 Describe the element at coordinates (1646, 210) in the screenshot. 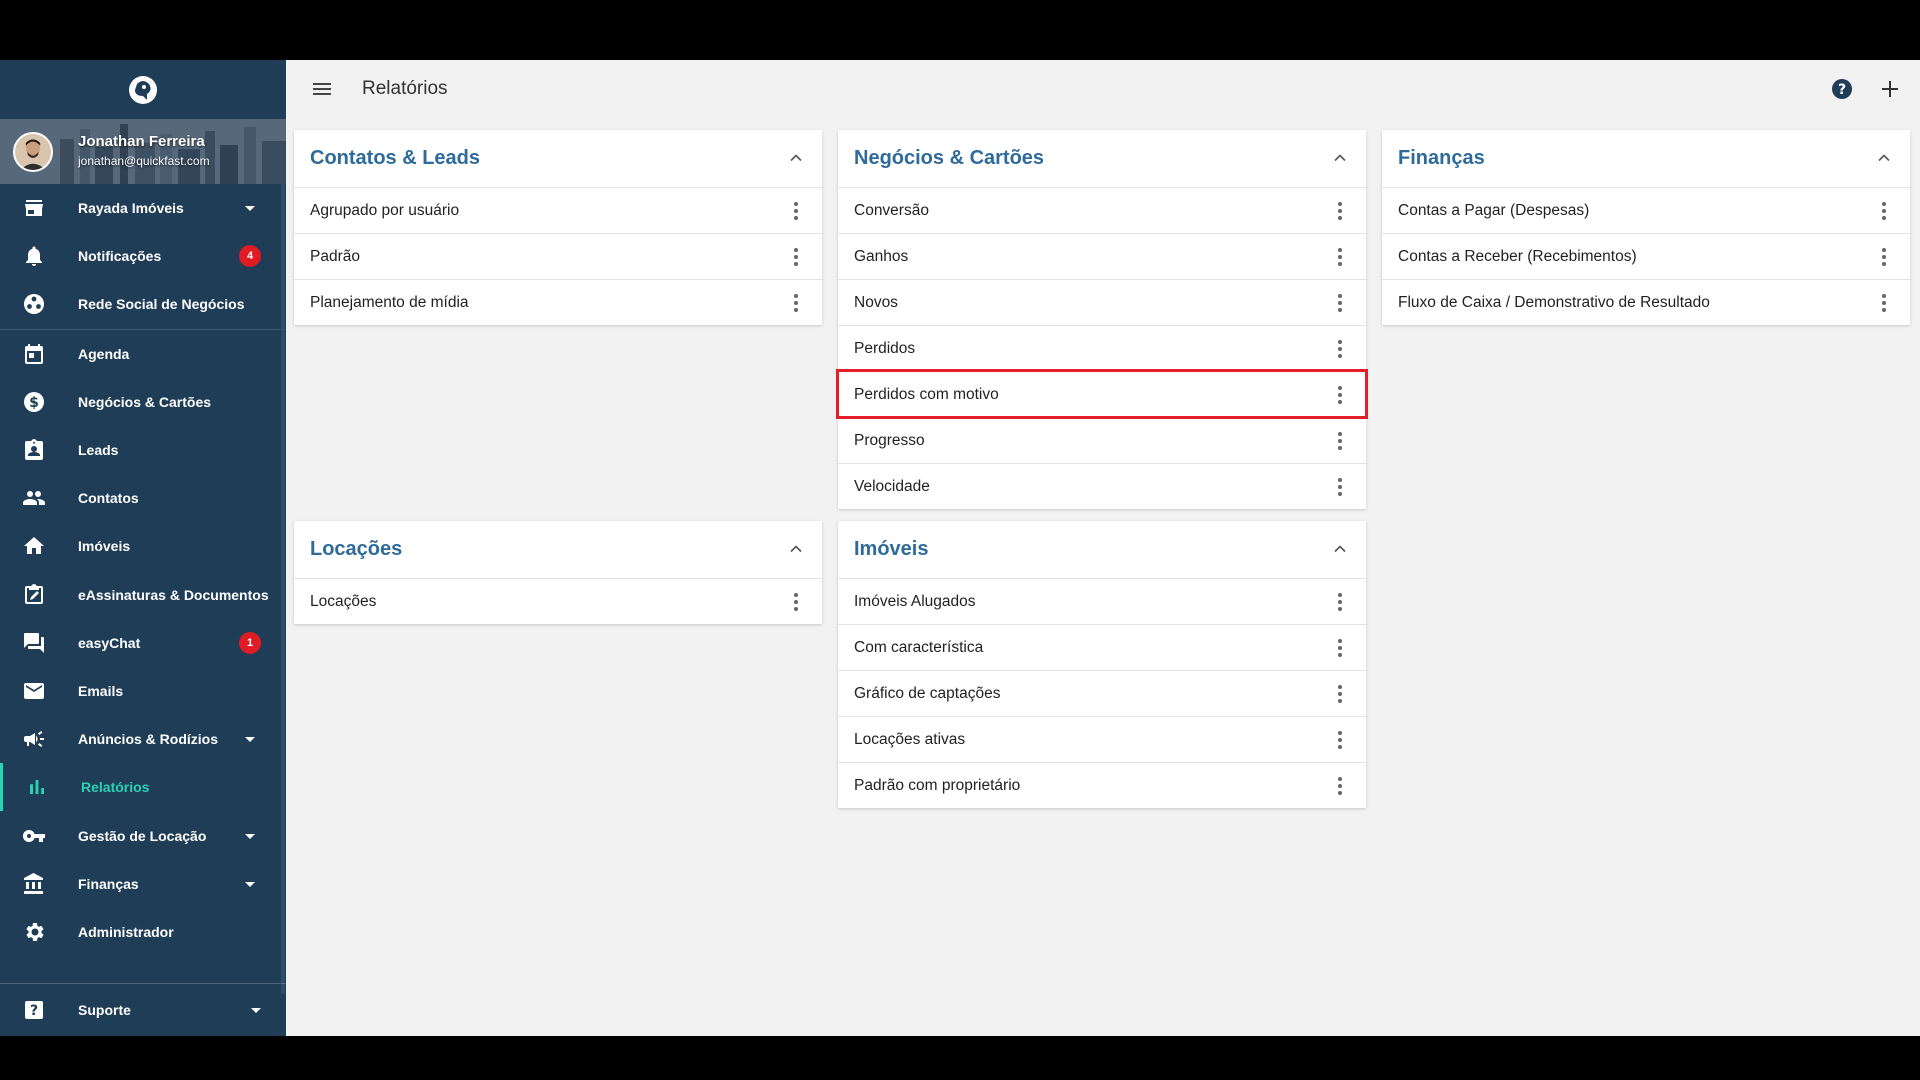

I see `report-row: Contas a Pagar (Despesas)` at that location.